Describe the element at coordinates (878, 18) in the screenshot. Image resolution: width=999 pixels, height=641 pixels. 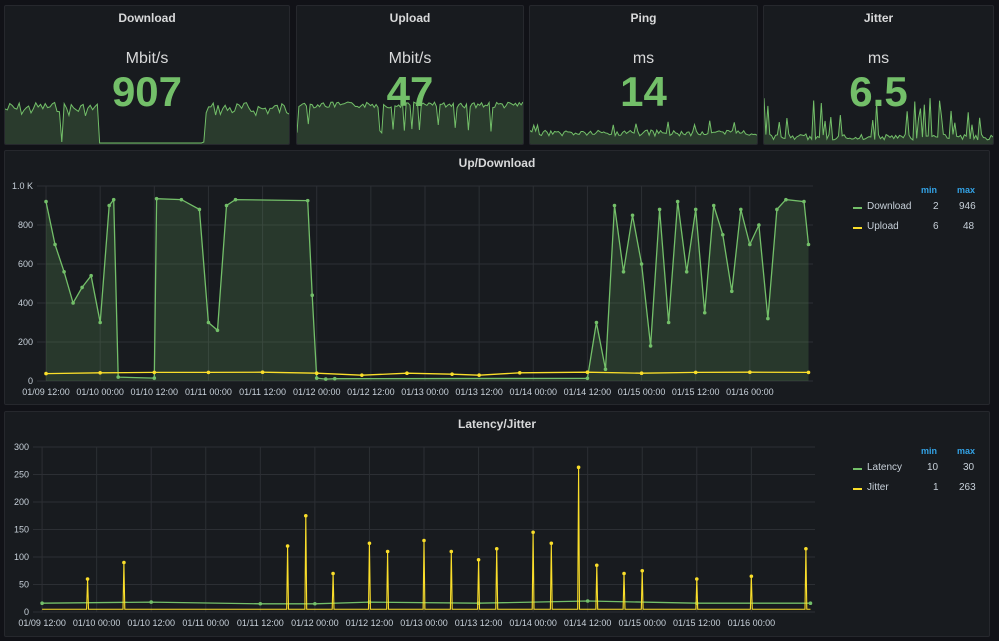
I see `panel-title: Jitter` at that location.